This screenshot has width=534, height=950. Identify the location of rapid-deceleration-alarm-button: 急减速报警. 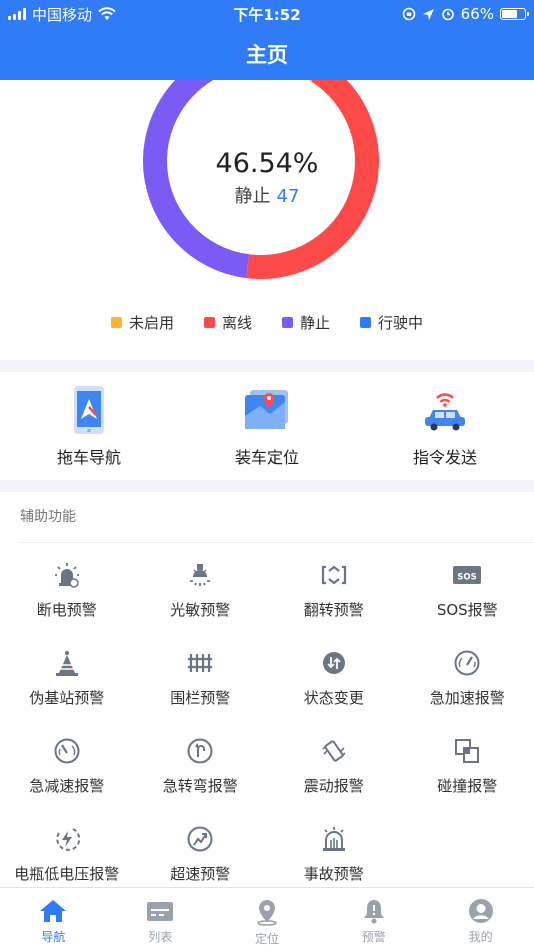
(67, 763).